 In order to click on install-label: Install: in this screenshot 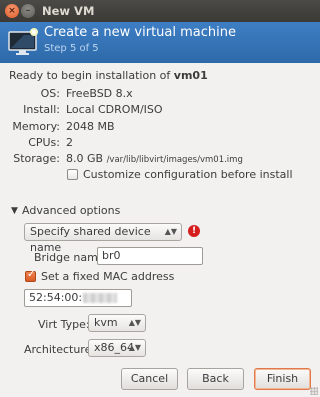, I will do `click(41, 109)`.